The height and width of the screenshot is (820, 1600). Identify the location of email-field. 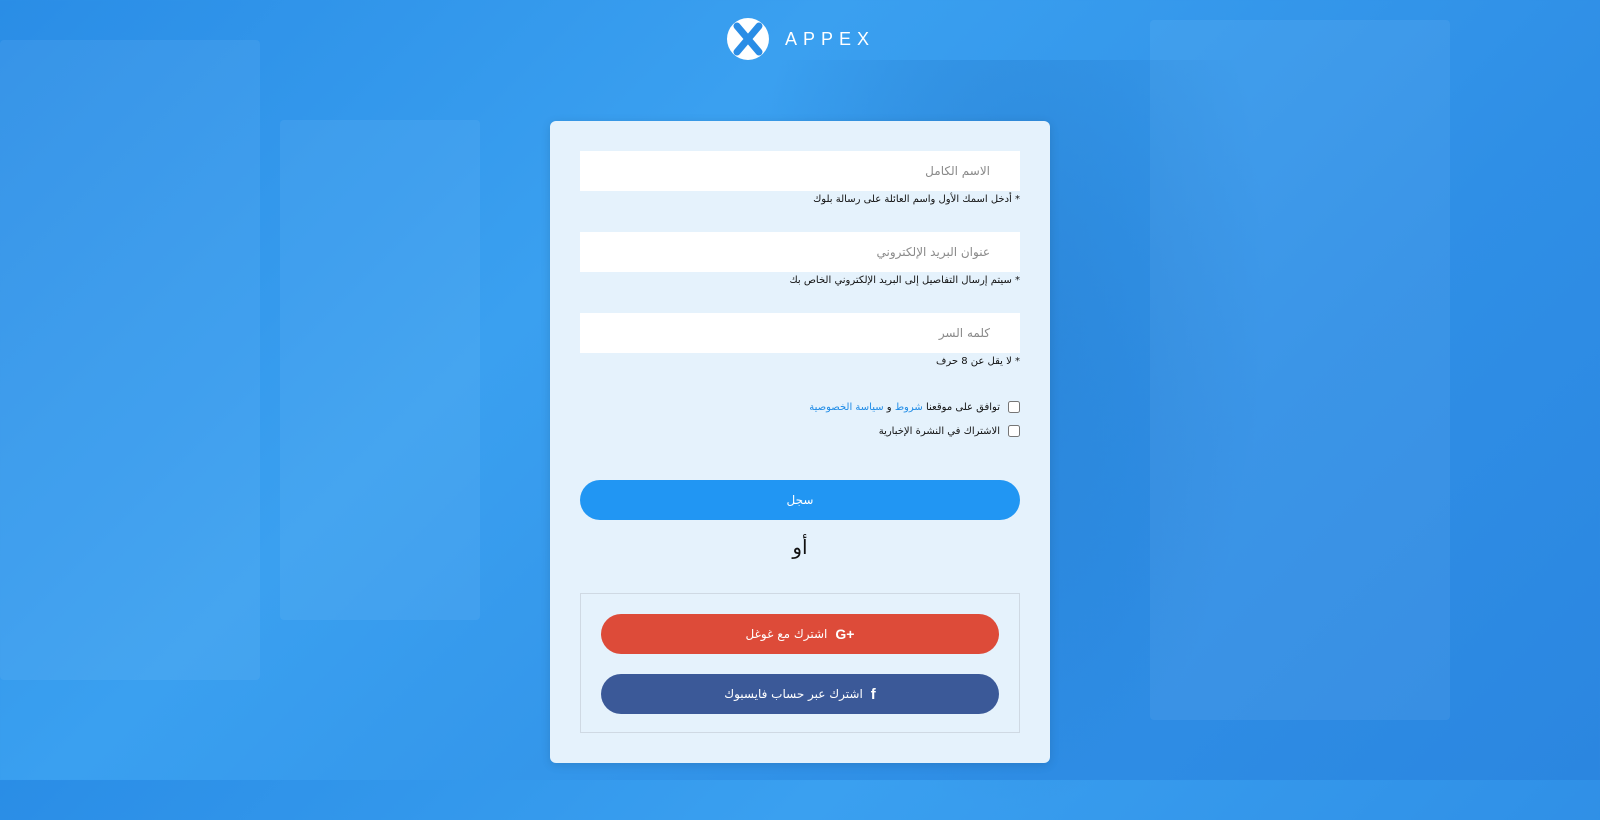
(800, 252).